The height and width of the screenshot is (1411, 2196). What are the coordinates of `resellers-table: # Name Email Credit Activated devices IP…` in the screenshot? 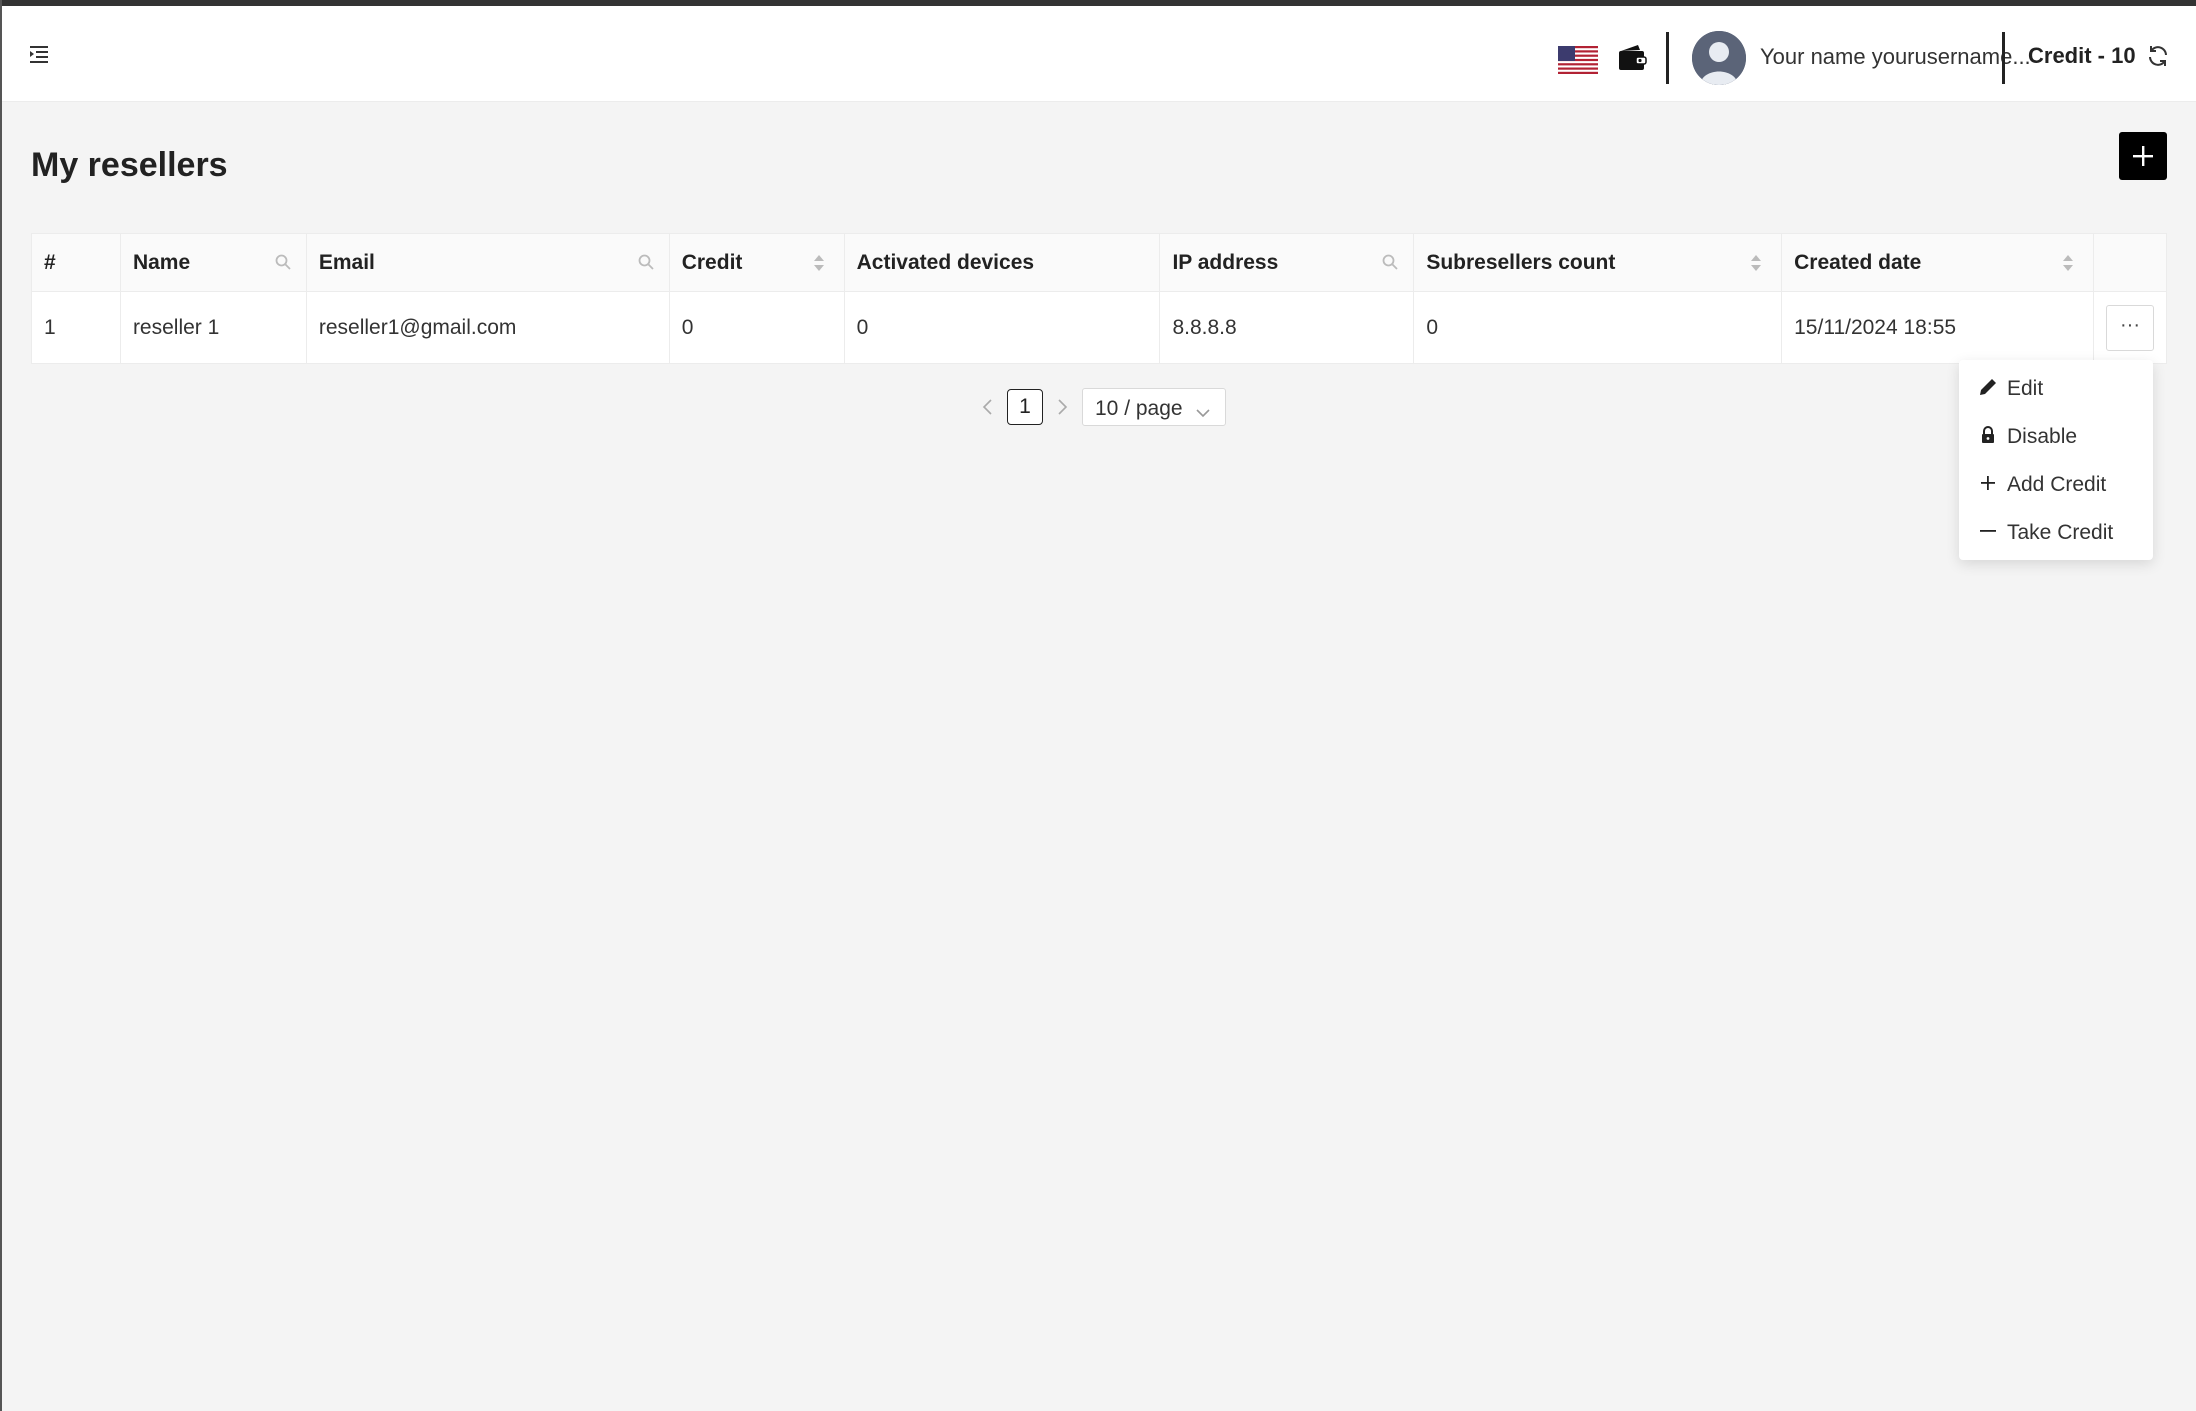 It's located at (1099, 298).